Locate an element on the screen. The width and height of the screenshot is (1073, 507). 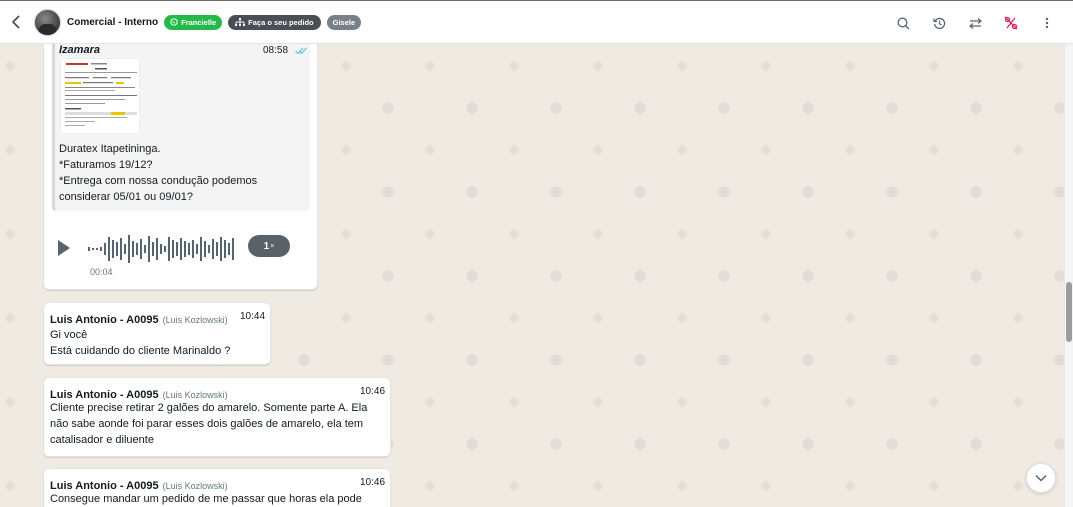
percent-off-icon is located at coordinates (1011, 23).